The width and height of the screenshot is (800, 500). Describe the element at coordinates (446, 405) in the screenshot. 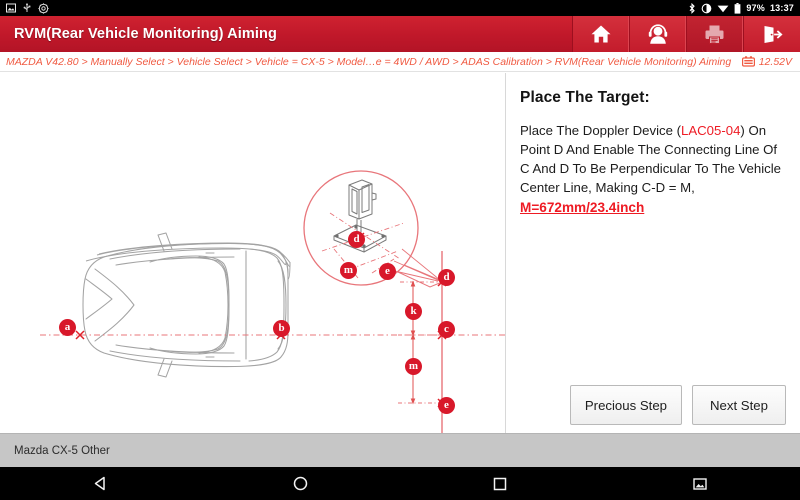

I see `marker-e: e` at that location.